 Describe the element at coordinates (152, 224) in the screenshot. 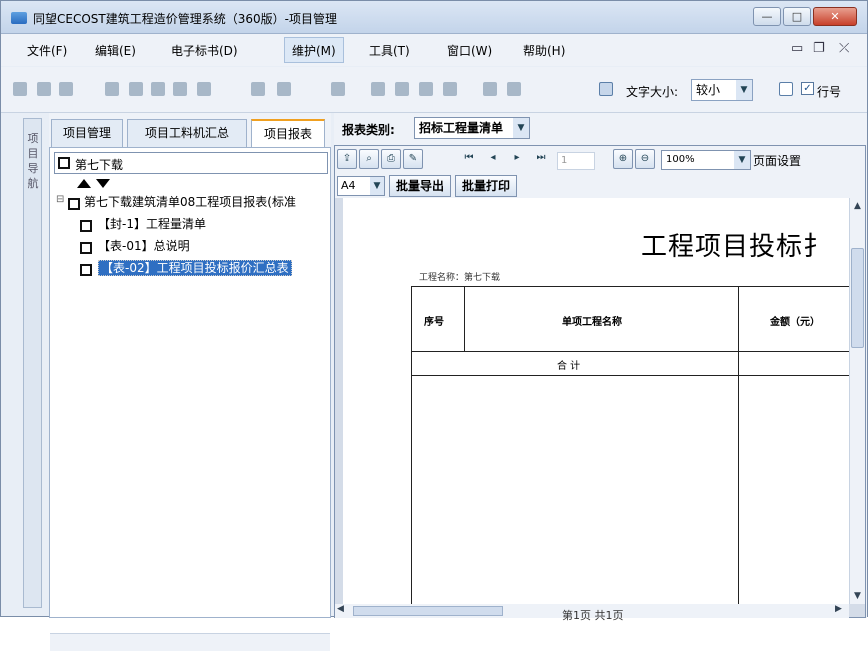

I see `tree-item-cover: 【封-1】工程量清单` at that location.